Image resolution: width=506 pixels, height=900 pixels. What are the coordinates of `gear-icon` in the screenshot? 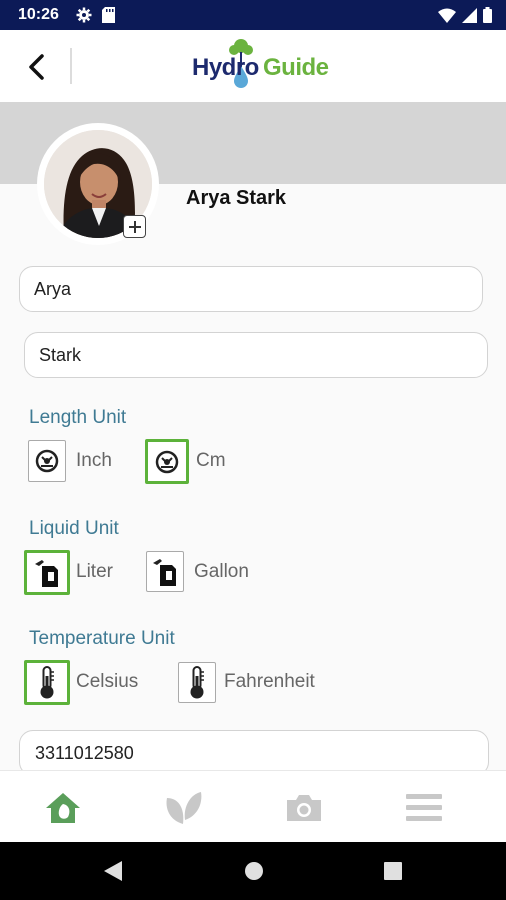 It's located at (84, 17).